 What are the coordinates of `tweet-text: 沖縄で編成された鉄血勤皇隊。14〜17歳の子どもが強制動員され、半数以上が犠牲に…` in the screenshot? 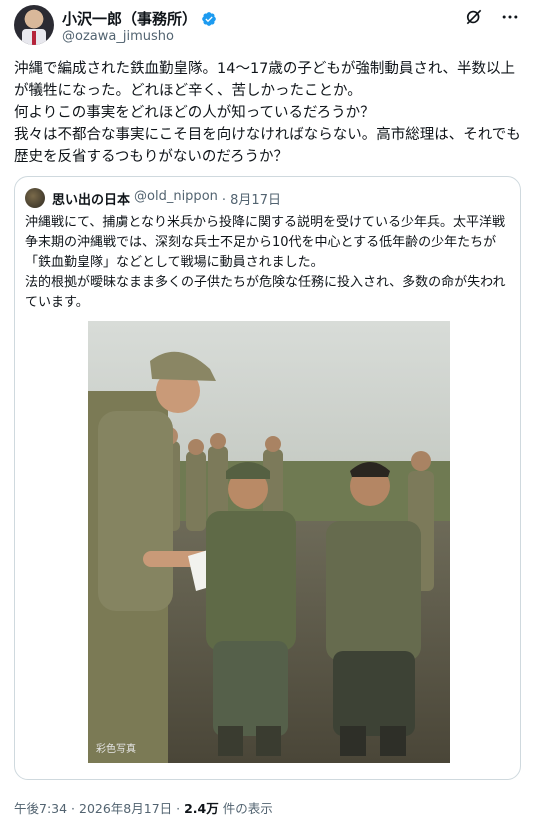 It's located at (267, 113).